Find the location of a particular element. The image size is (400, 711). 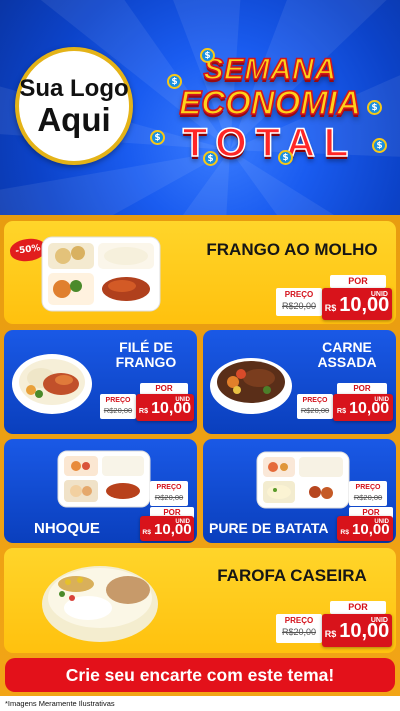

product-name-line2: ASSADA is located at coordinates (347, 362).